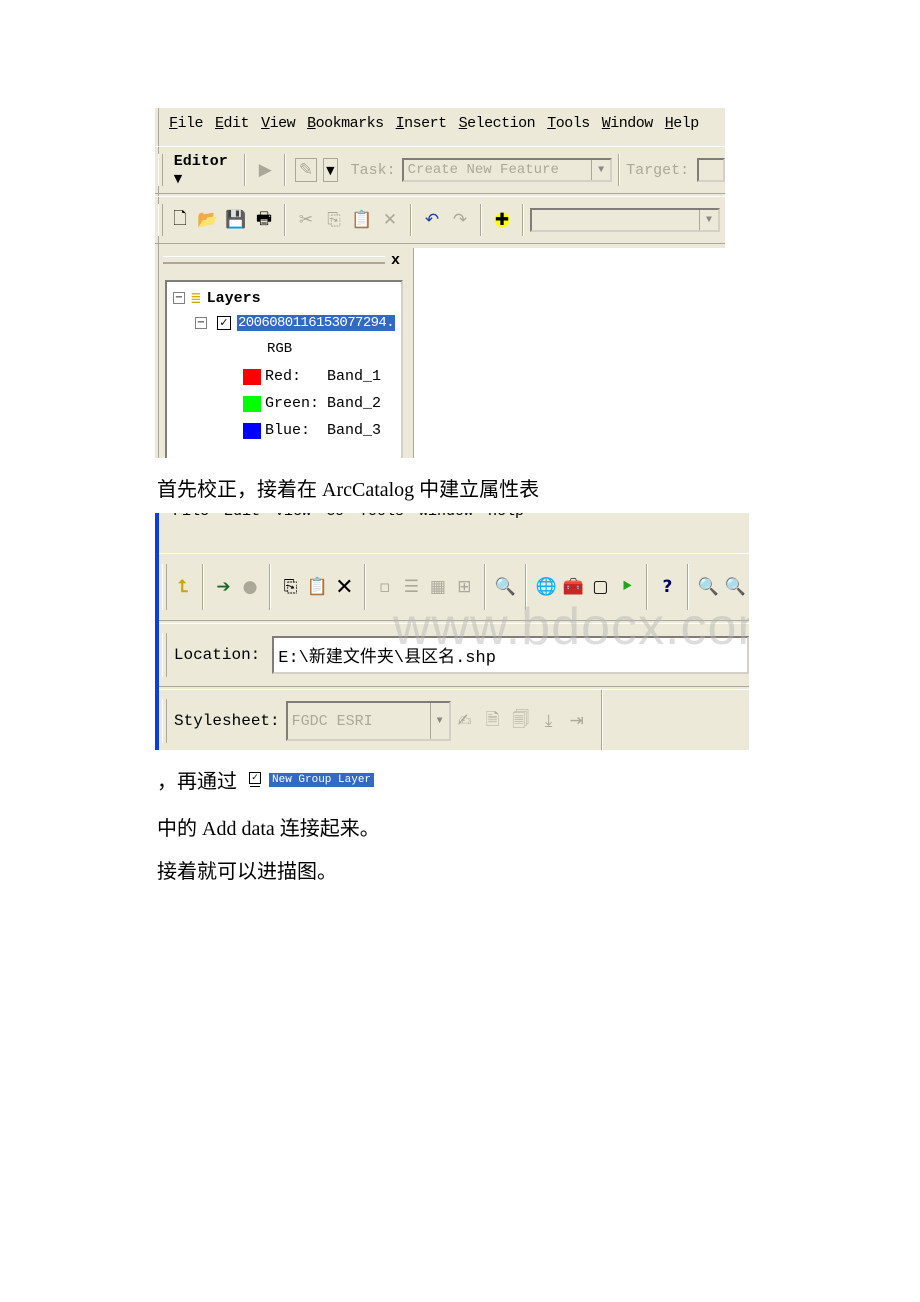 This screenshot has height=1302, width=920. I want to click on editor-menu-button: Editor ▼, so click(206, 170).